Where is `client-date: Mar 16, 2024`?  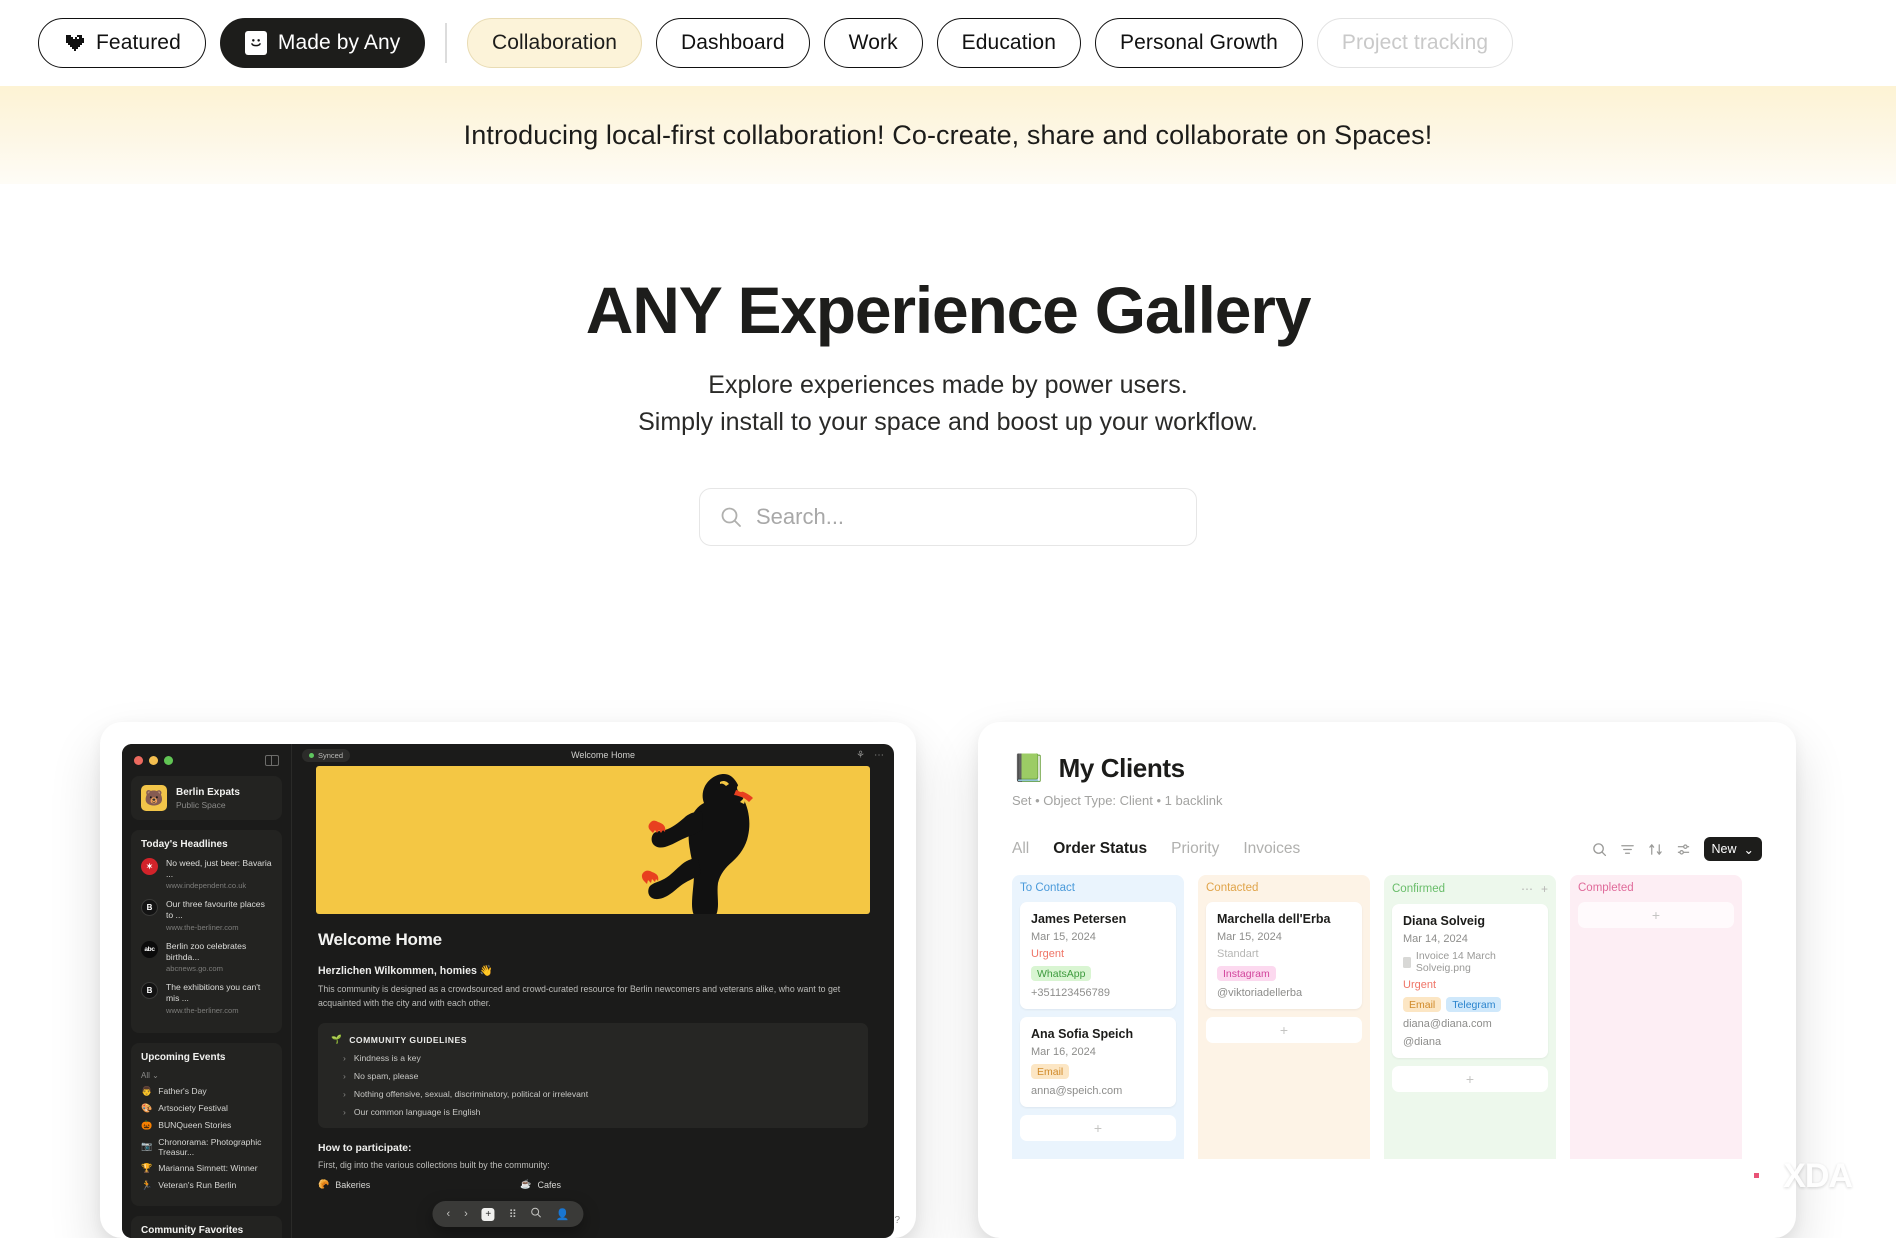 client-date: Mar 16, 2024 is located at coordinates (1063, 1052).